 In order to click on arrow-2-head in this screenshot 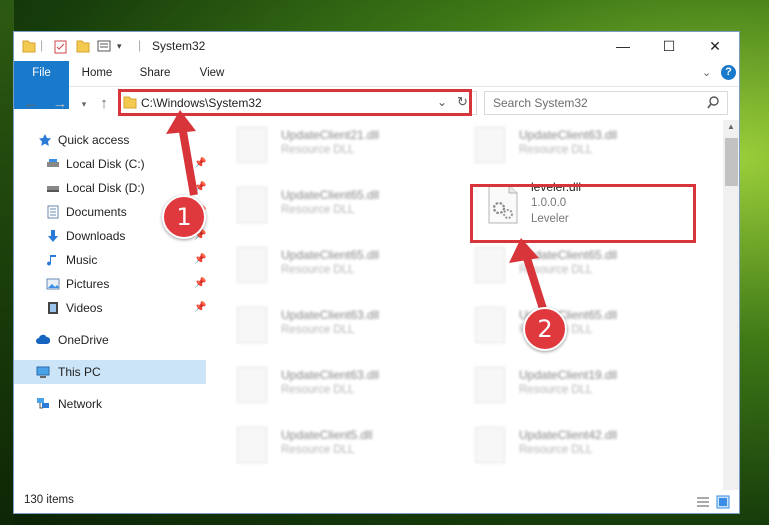, I will do `click(524, 250)`.